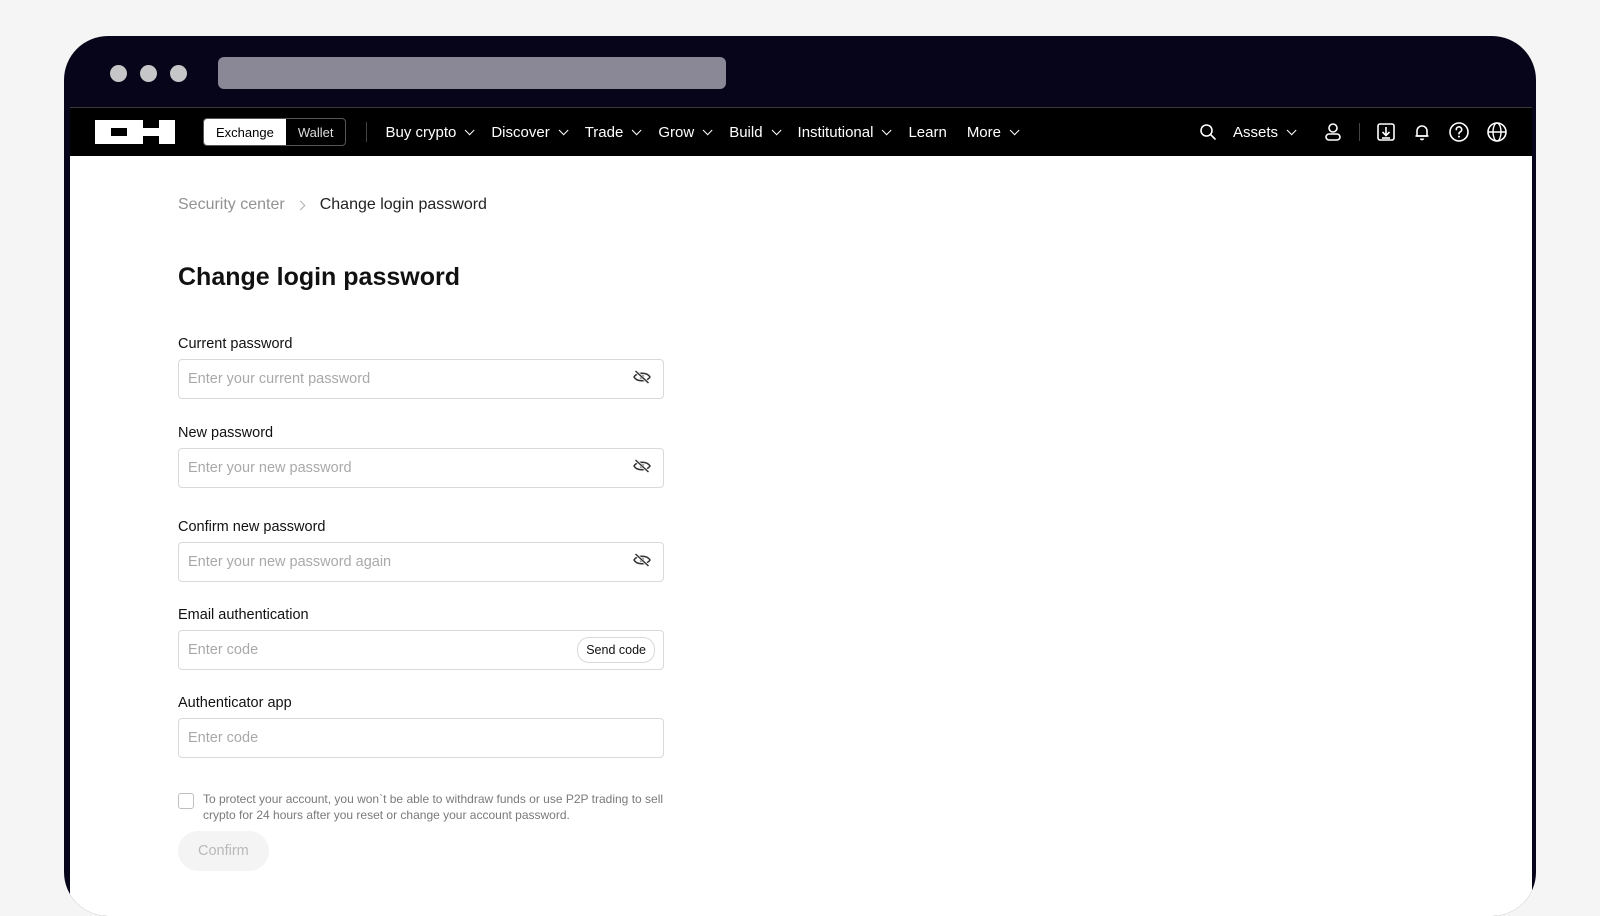  I want to click on current-password-field, so click(421, 379).